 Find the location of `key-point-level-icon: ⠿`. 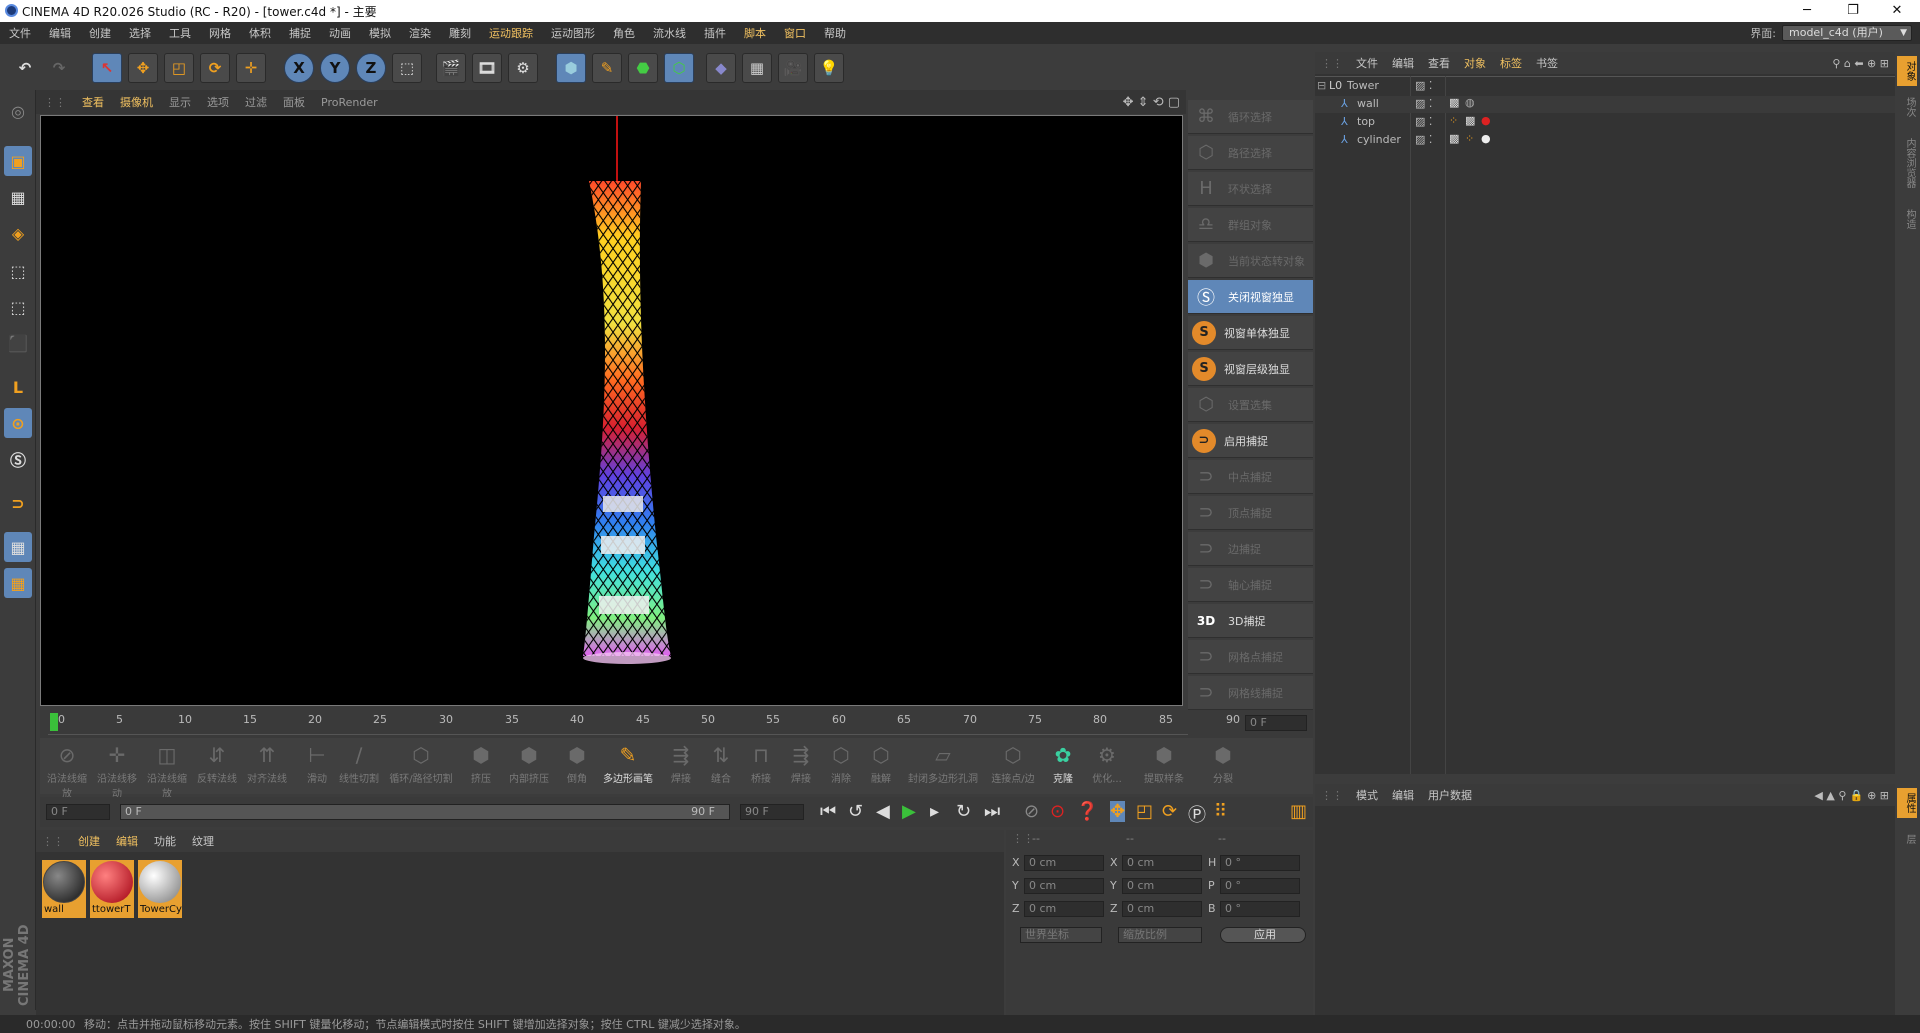

key-point-level-icon: ⠿ is located at coordinates (1220, 811).